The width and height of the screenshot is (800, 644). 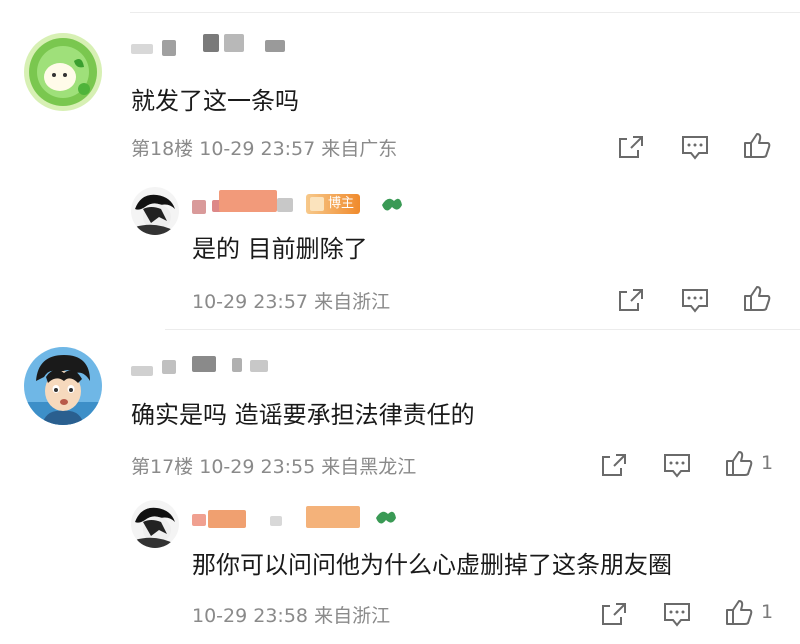 I want to click on blogger-badge: 博主, so click(x=333, y=204).